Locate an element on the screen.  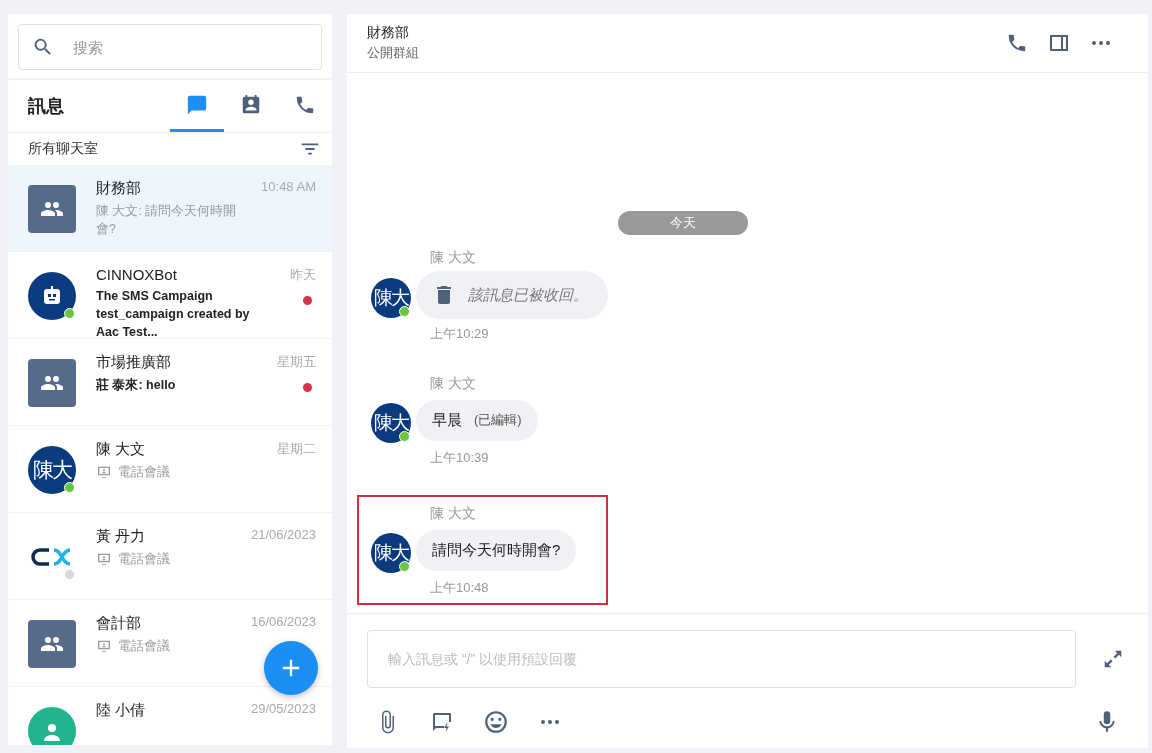
date-divider: 今天 is located at coordinates (682, 223).